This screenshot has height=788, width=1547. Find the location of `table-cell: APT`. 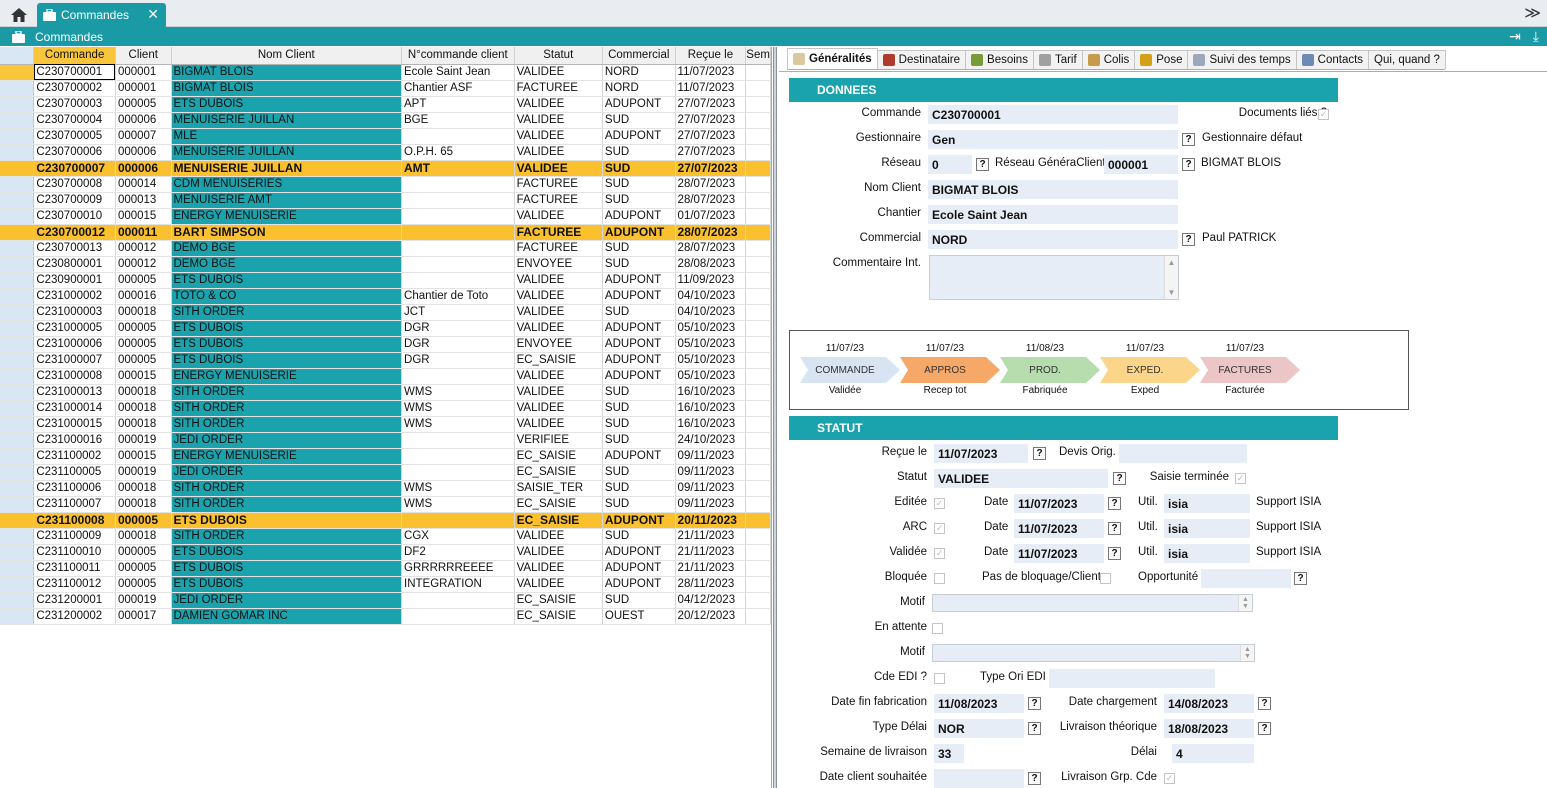

table-cell: APT is located at coordinates (458, 104).